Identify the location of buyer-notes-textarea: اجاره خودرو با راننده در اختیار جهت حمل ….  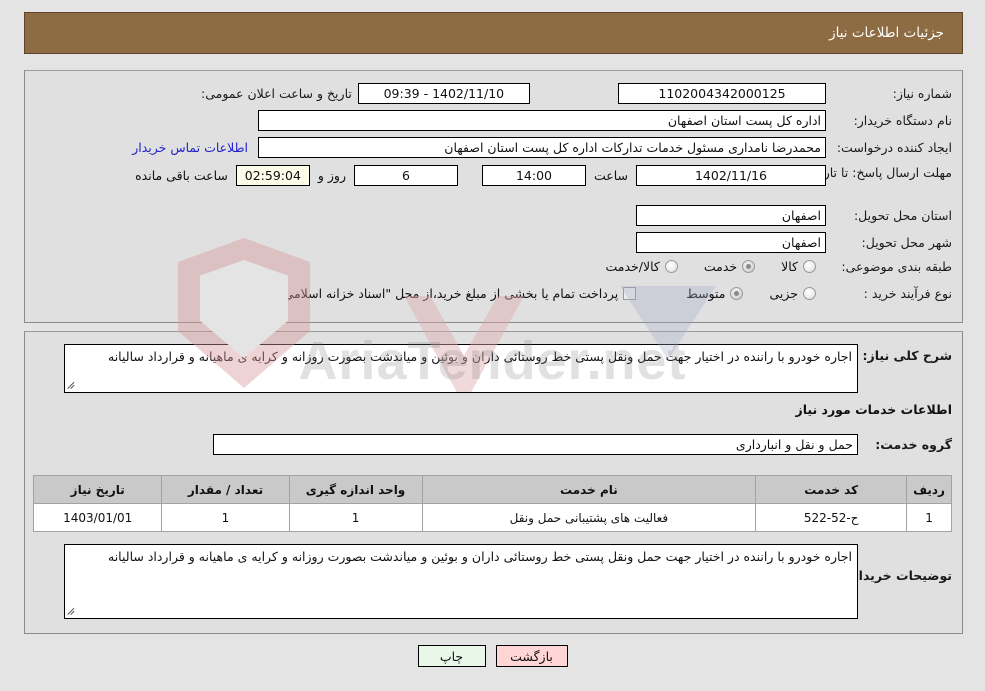
(461, 581).